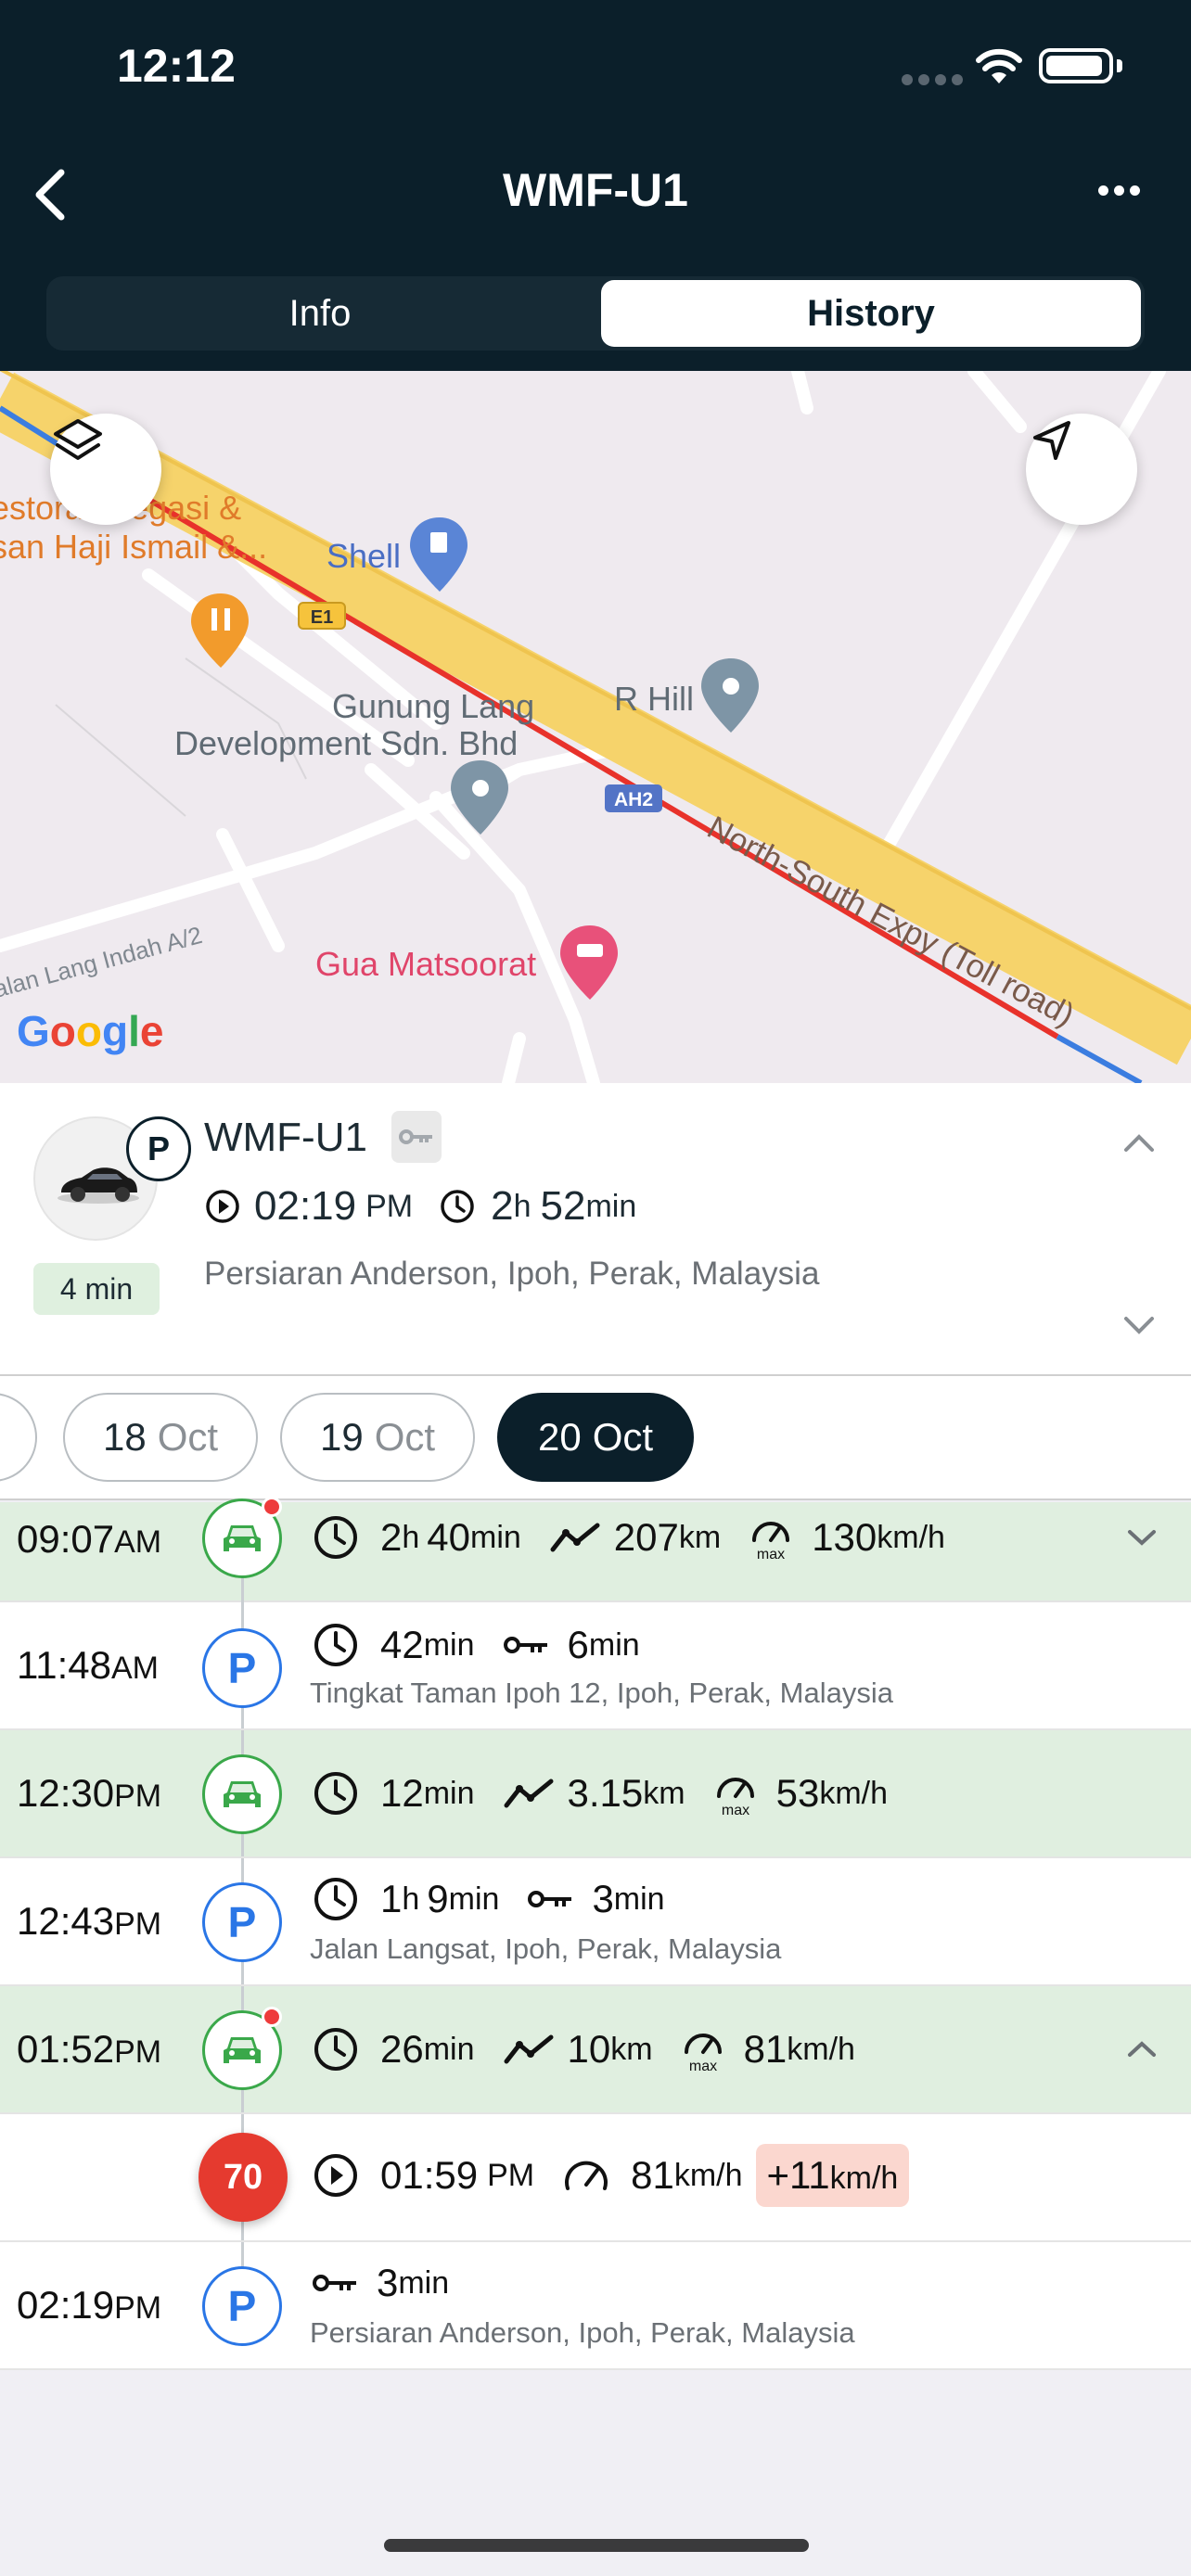 The height and width of the screenshot is (2576, 1191). Describe the element at coordinates (160, 1438) in the screenshot. I see `date-pill-18: 18 Oct` at that location.